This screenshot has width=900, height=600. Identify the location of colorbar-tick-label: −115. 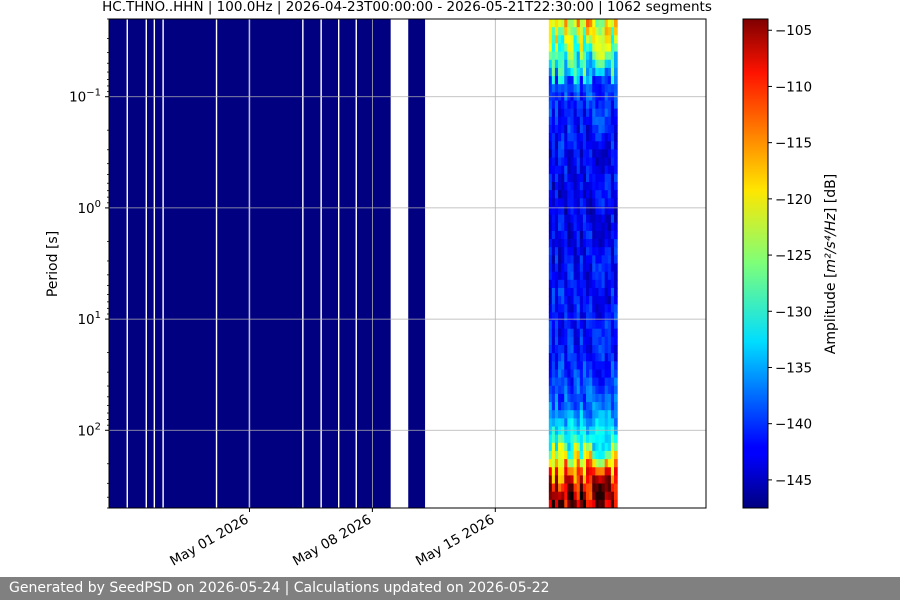
(793, 144).